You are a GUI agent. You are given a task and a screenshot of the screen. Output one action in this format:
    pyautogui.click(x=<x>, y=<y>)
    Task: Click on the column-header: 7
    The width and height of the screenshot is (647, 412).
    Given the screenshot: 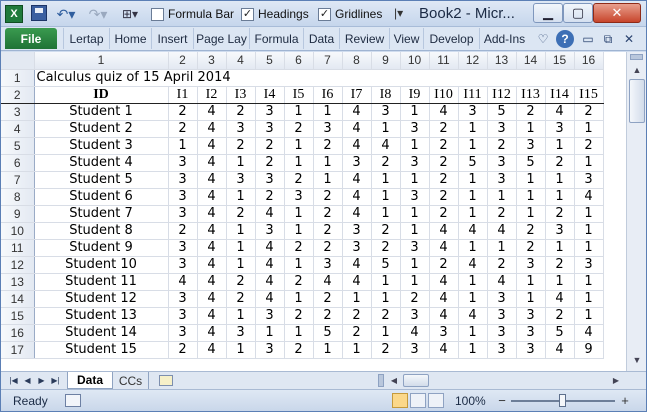 What is the action you would take?
    pyautogui.click(x=328, y=61)
    